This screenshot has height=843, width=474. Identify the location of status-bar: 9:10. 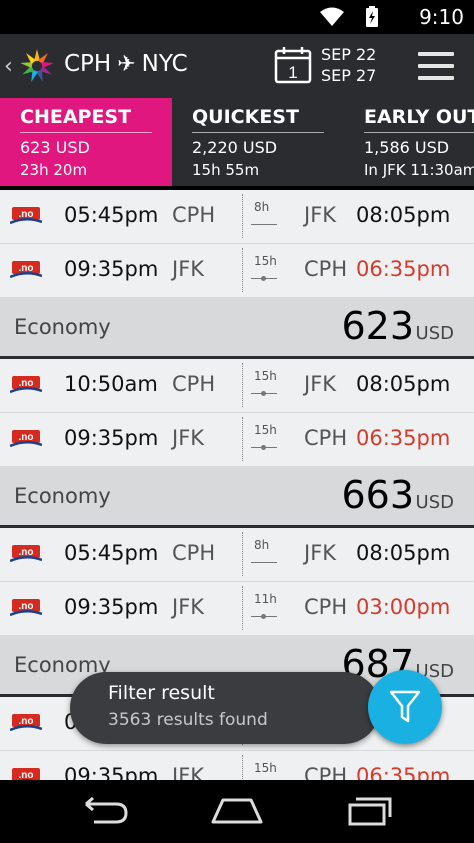
(237, 17).